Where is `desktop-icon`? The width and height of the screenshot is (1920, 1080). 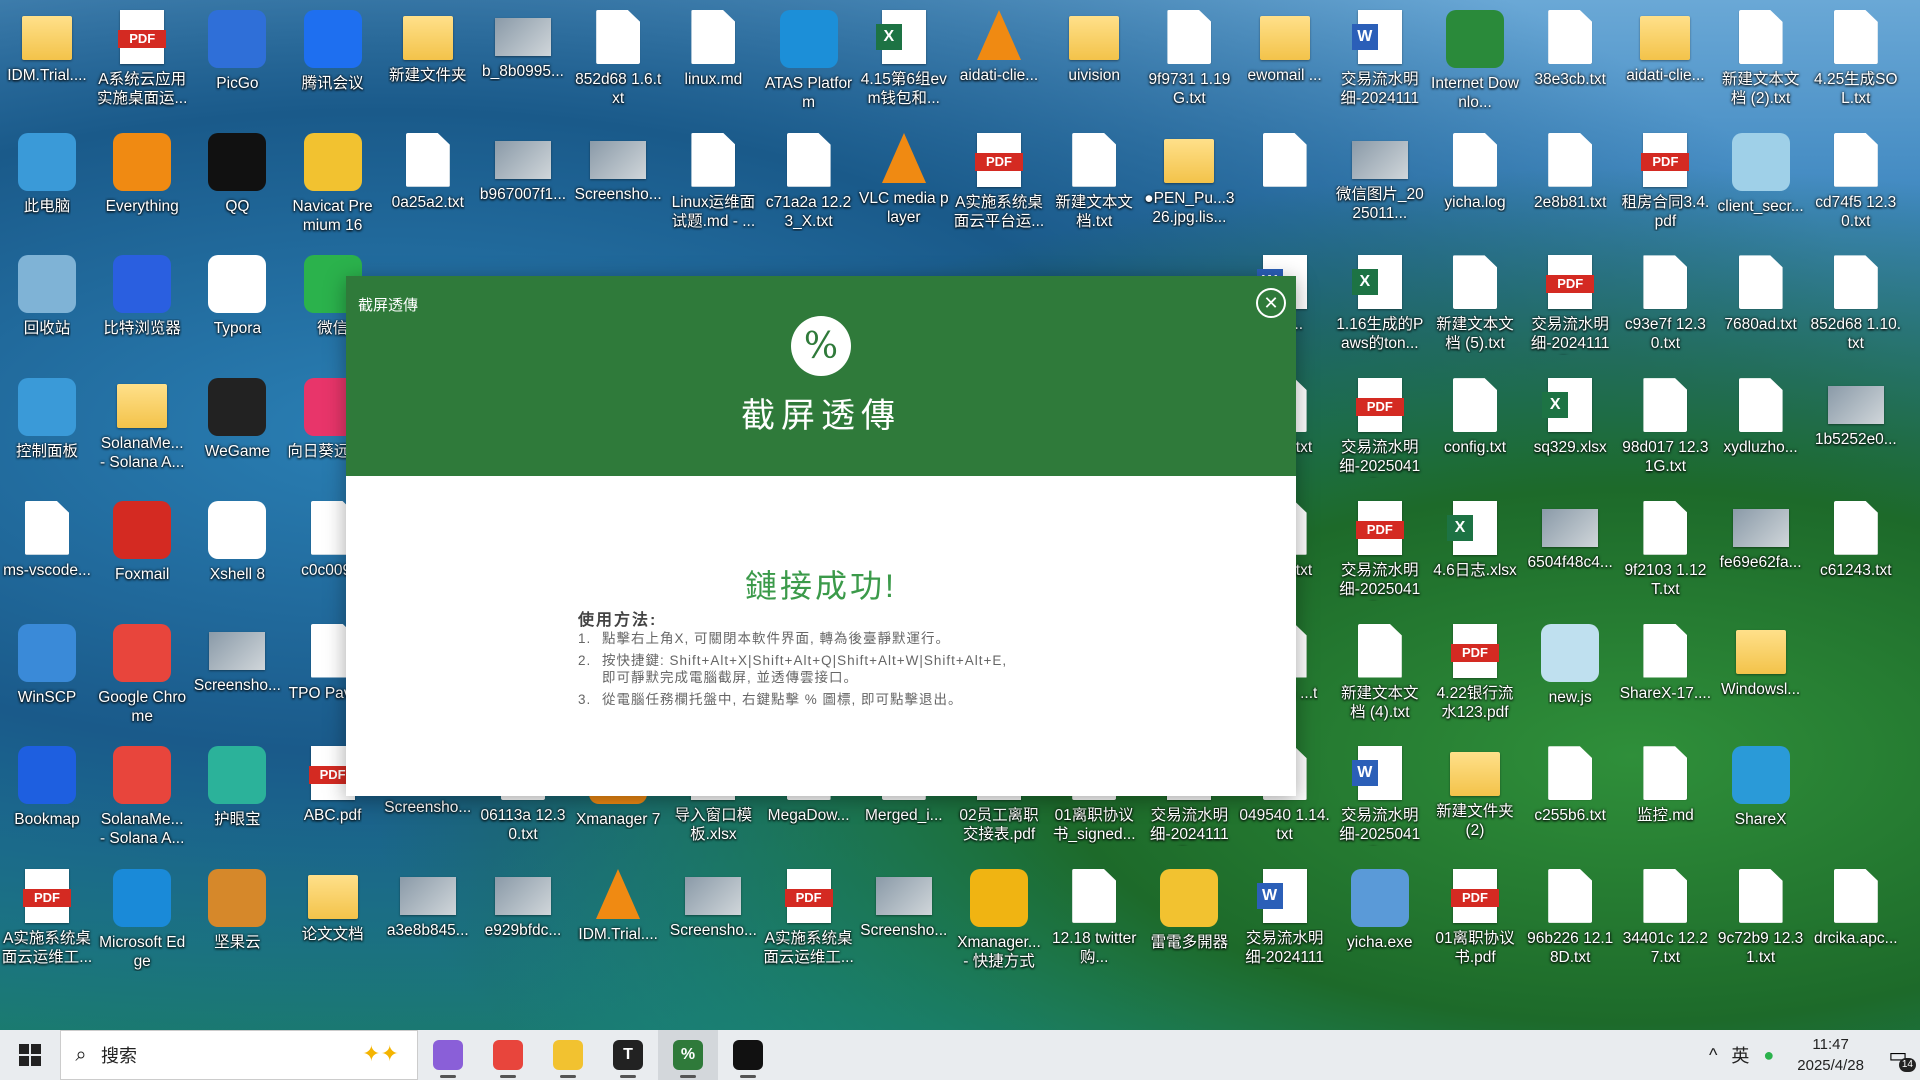 desktop-icon is located at coordinates (1285, 186).